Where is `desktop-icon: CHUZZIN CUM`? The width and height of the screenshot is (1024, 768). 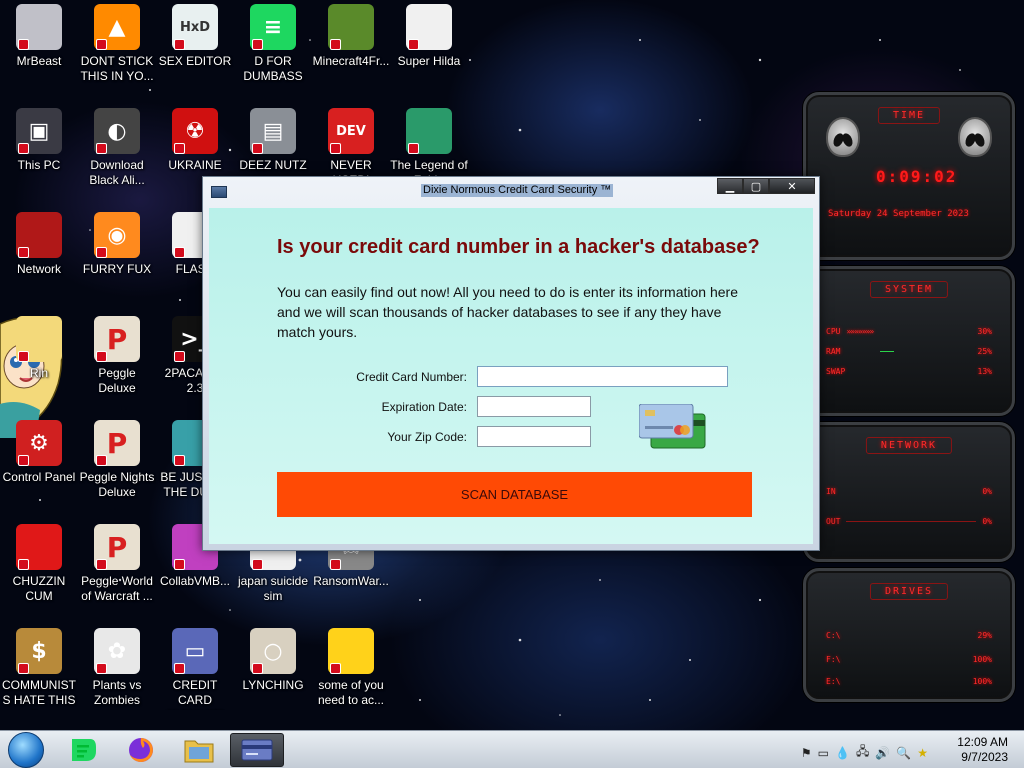
desktop-icon: CHUZZIN CUM is located at coordinates (39, 570).